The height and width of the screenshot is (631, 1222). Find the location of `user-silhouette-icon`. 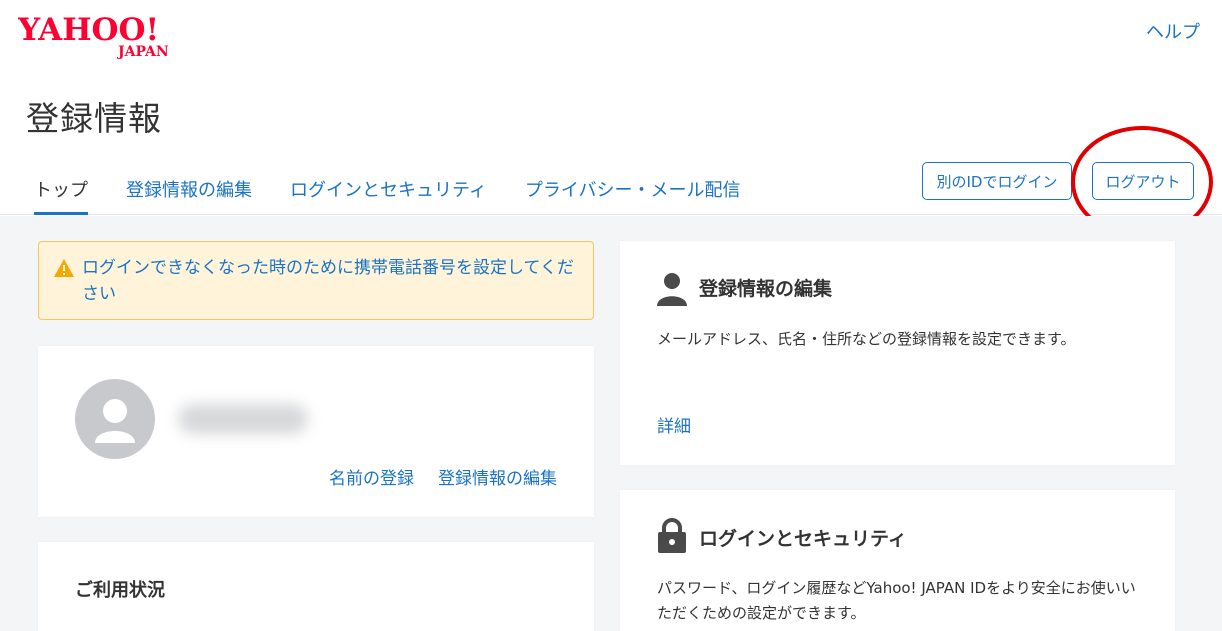

user-silhouette-icon is located at coordinates (115, 421).